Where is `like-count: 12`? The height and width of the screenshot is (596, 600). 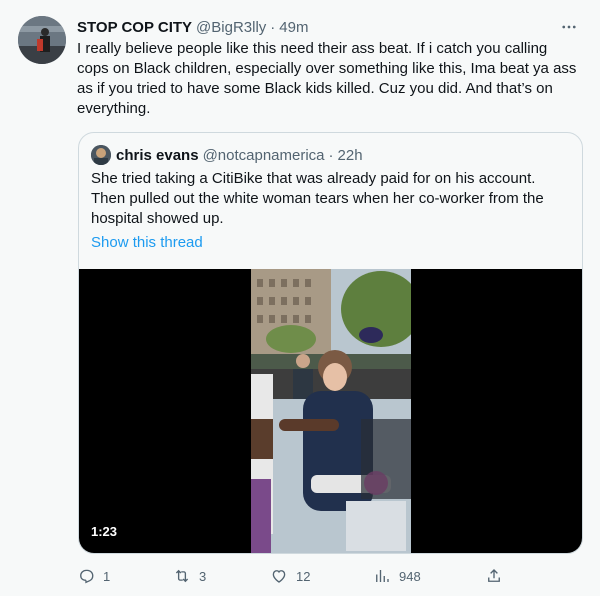 like-count: 12 is located at coordinates (303, 576).